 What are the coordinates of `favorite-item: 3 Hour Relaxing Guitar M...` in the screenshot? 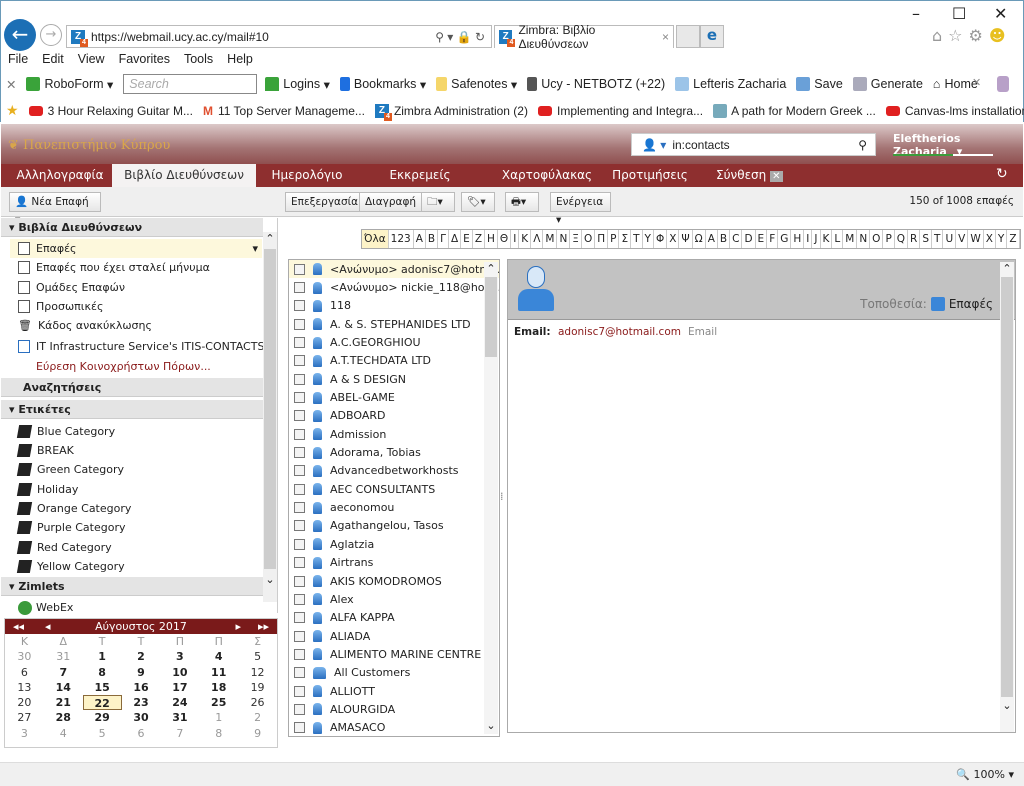 It's located at (110, 111).